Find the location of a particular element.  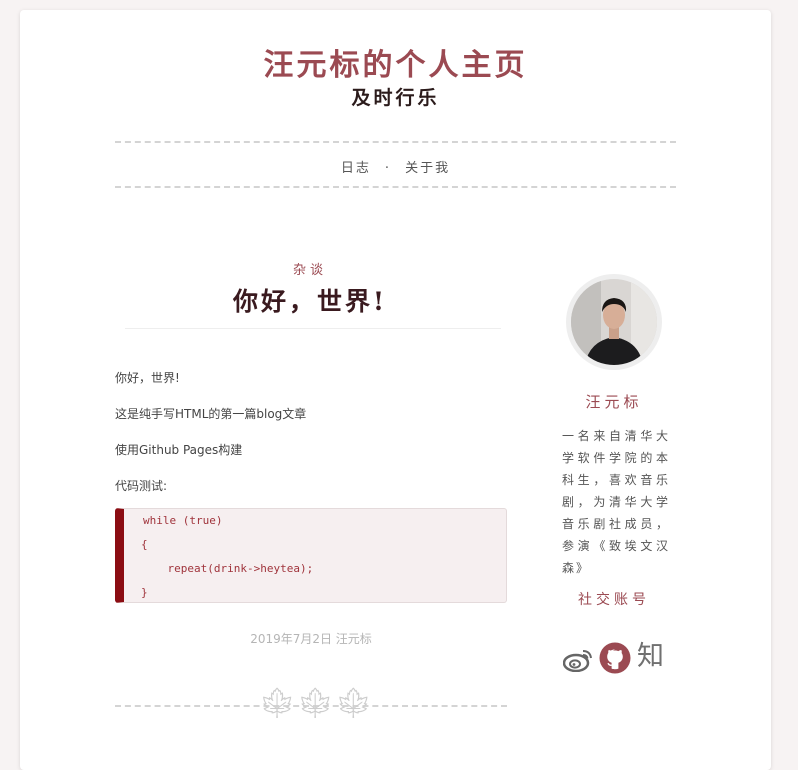

weibo-icon is located at coordinates (577, 662).